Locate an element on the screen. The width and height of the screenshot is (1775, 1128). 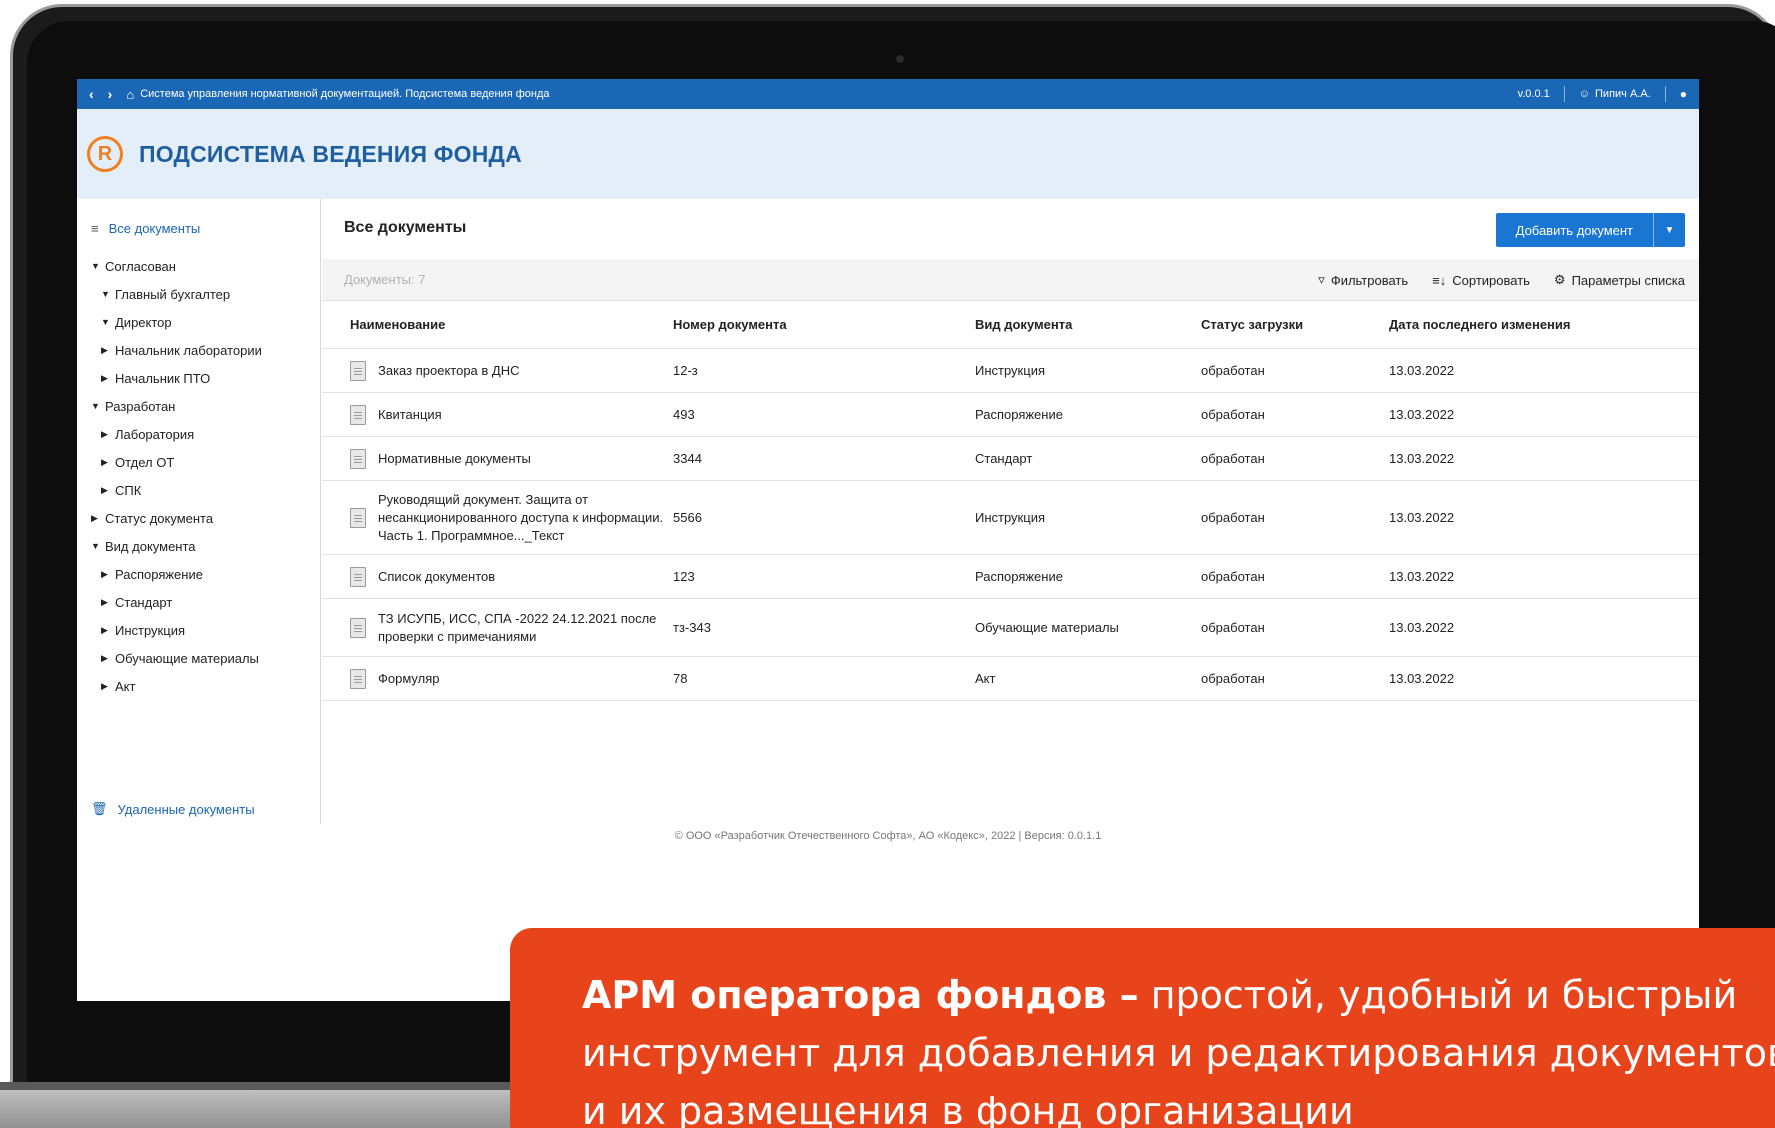
sidebar-tree-item: ▼ Директор is located at coordinates (176, 322).